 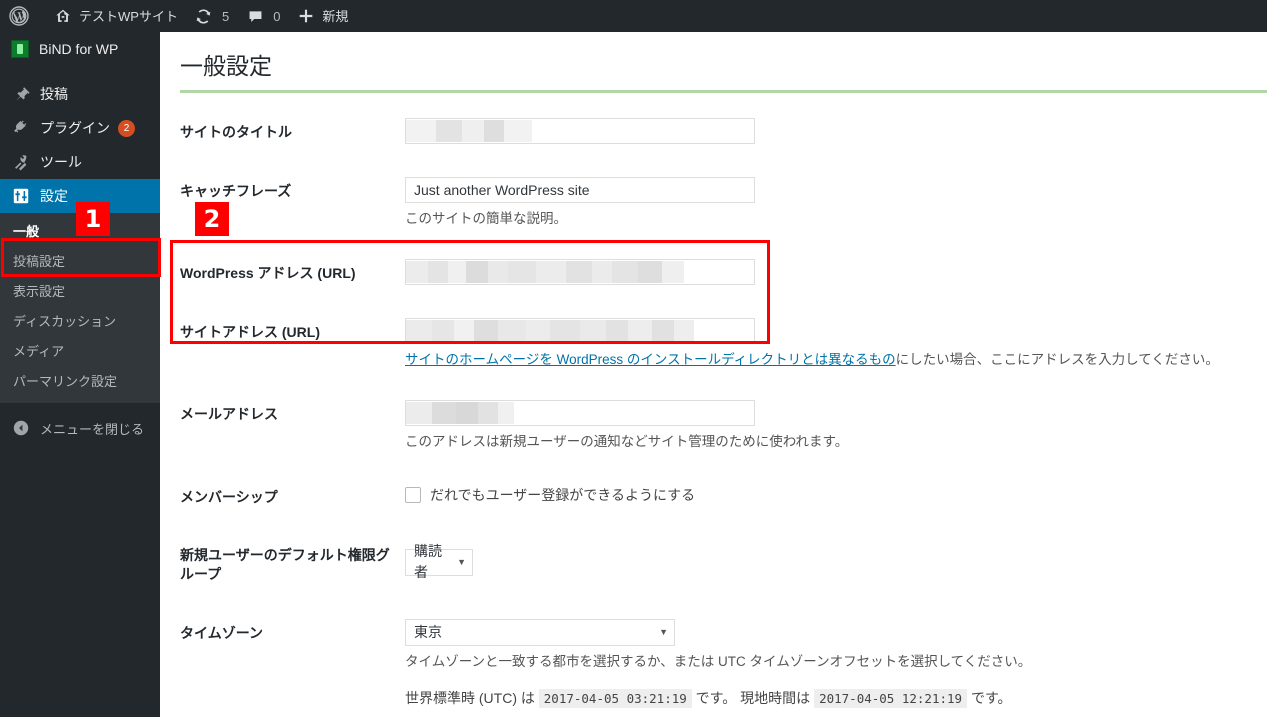 What do you see at coordinates (75, 128) in the screenshot?
I see `sidebar-item-label-plugins: プラグイン` at bounding box center [75, 128].